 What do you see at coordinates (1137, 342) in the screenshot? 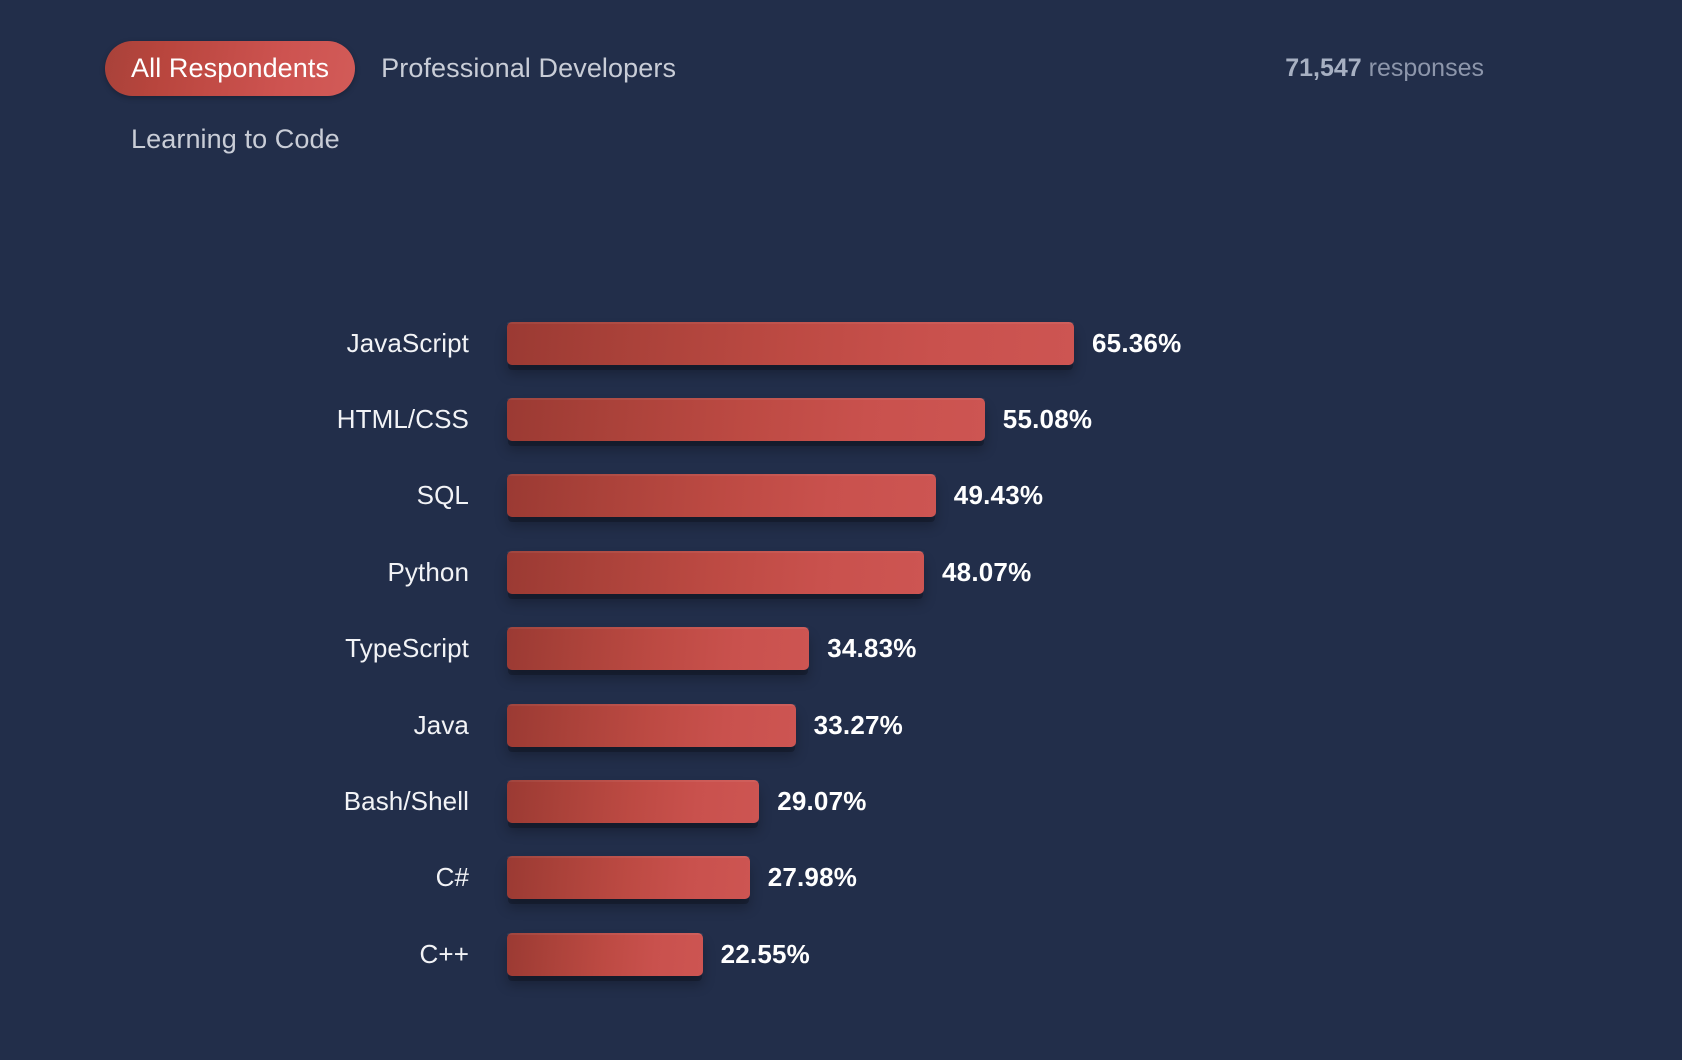
I see `bar-value-label: 65.36%` at bounding box center [1137, 342].